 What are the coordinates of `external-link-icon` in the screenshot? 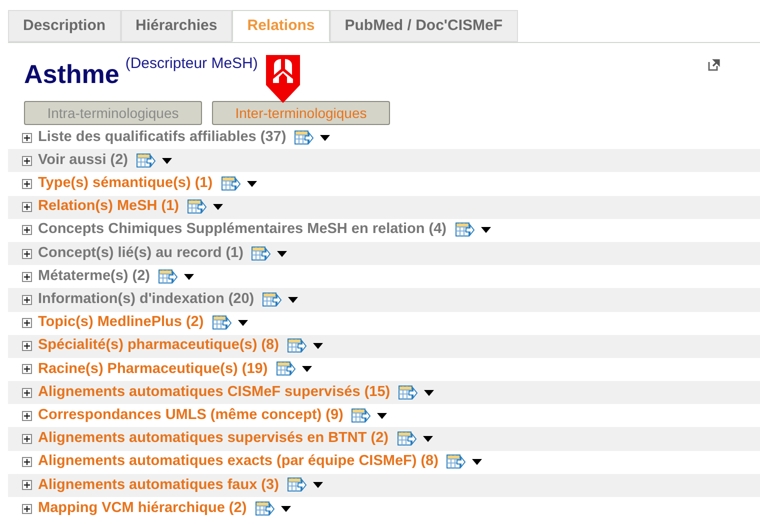 It's located at (714, 65).